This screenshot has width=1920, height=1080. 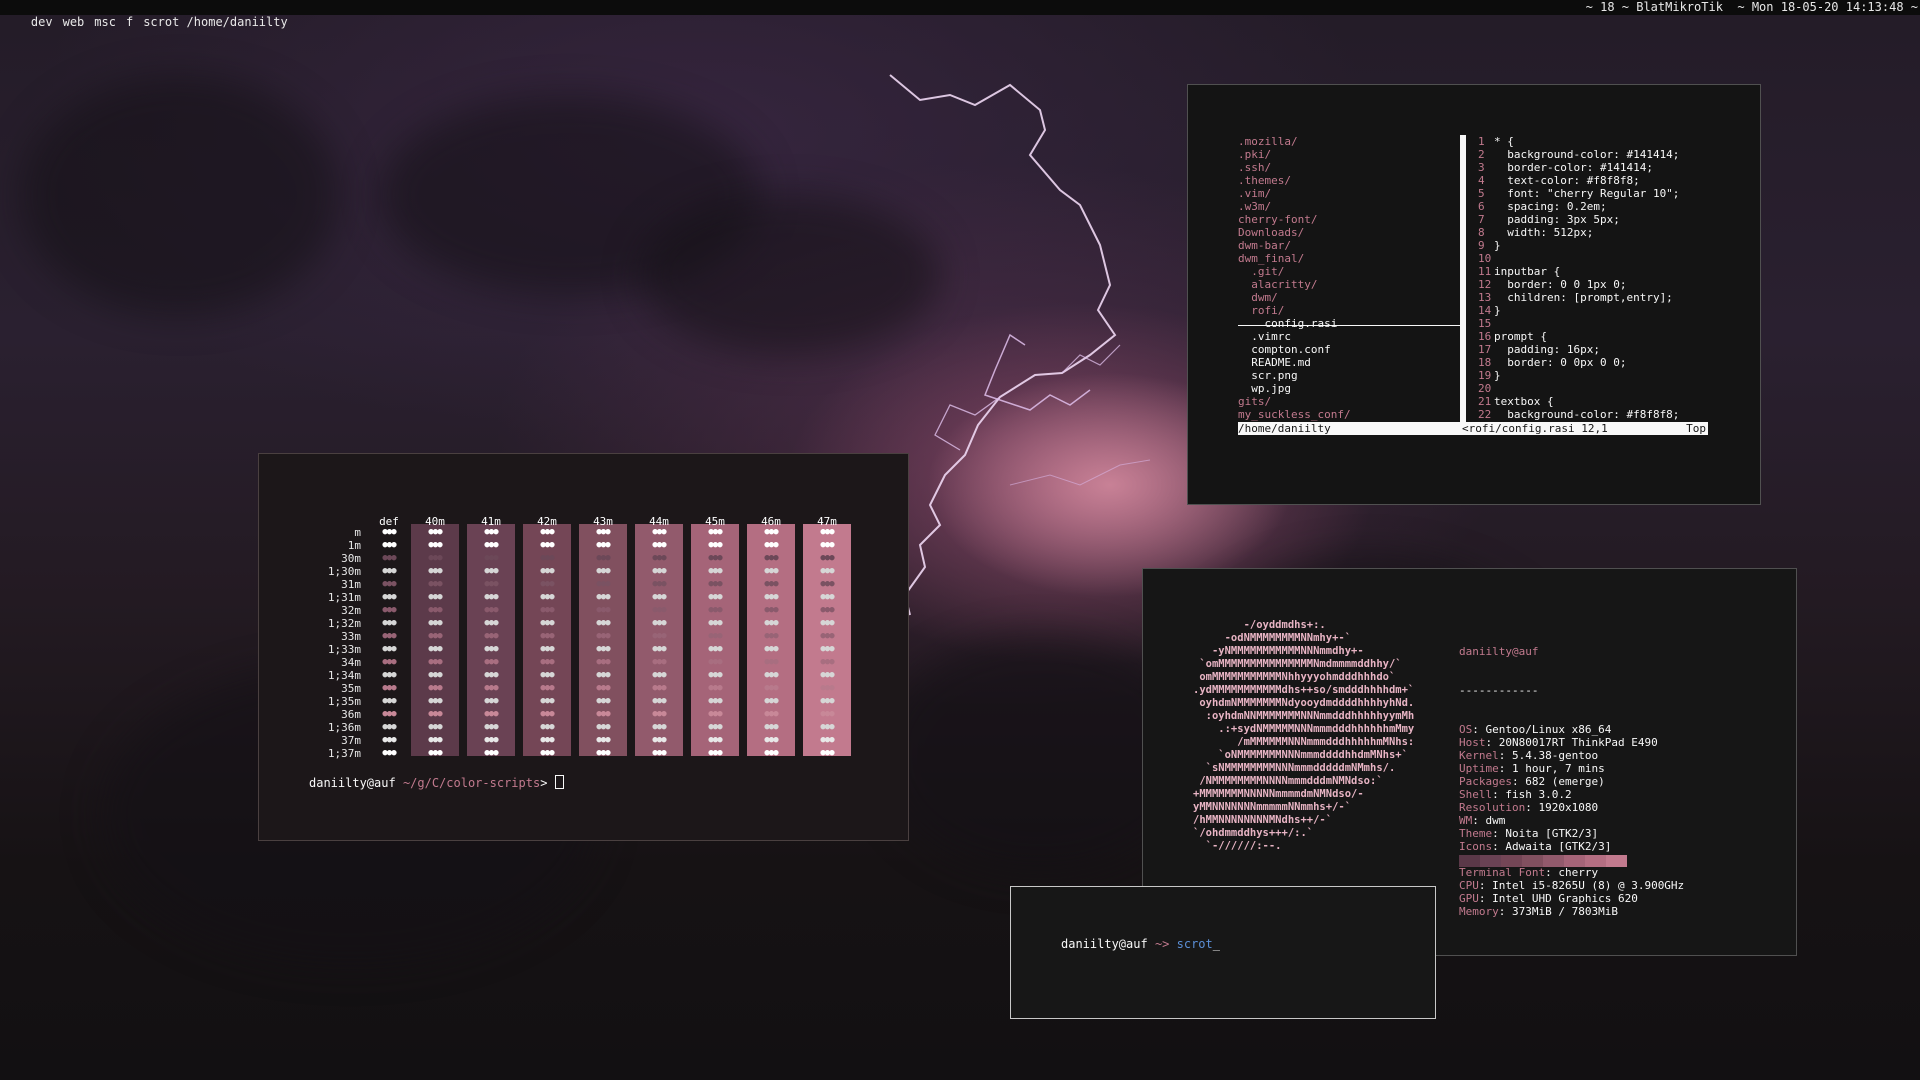 I want to click on code-text: width: 512px;, so click(x=1544, y=232).